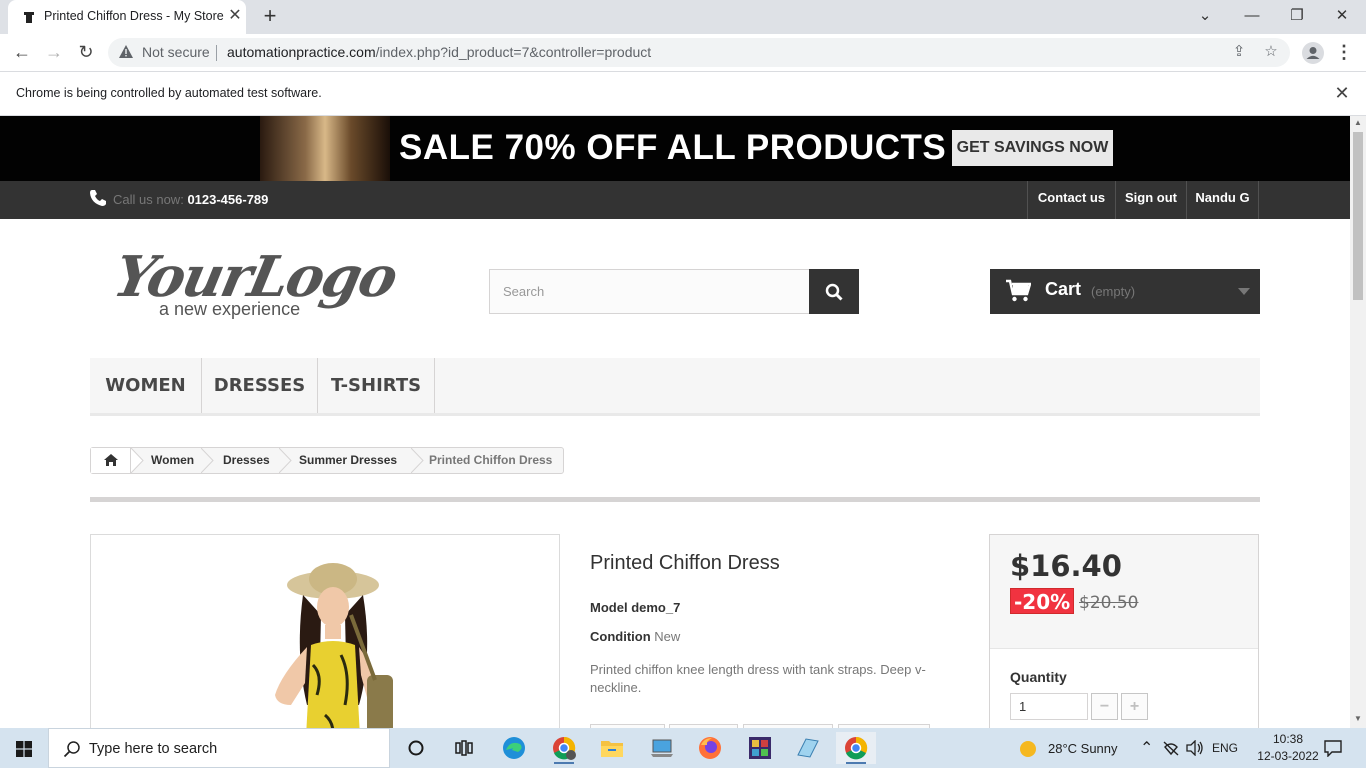  What do you see at coordinates (246, 460) in the screenshot?
I see `breadcrumb-dresses: Dresses` at bounding box center [246, 460].